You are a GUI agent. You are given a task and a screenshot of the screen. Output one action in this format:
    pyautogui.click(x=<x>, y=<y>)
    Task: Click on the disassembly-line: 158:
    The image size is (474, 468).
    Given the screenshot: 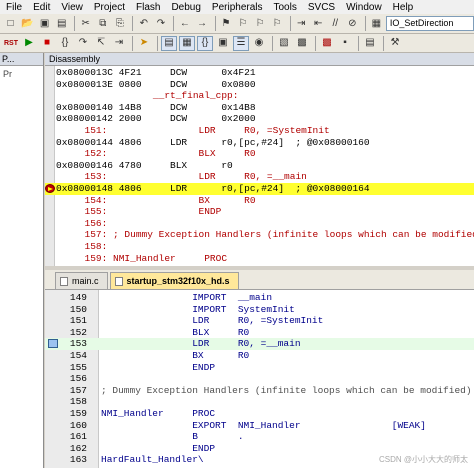 What is the action you would take?
    pyautogui.click(x=259, y=247)
    